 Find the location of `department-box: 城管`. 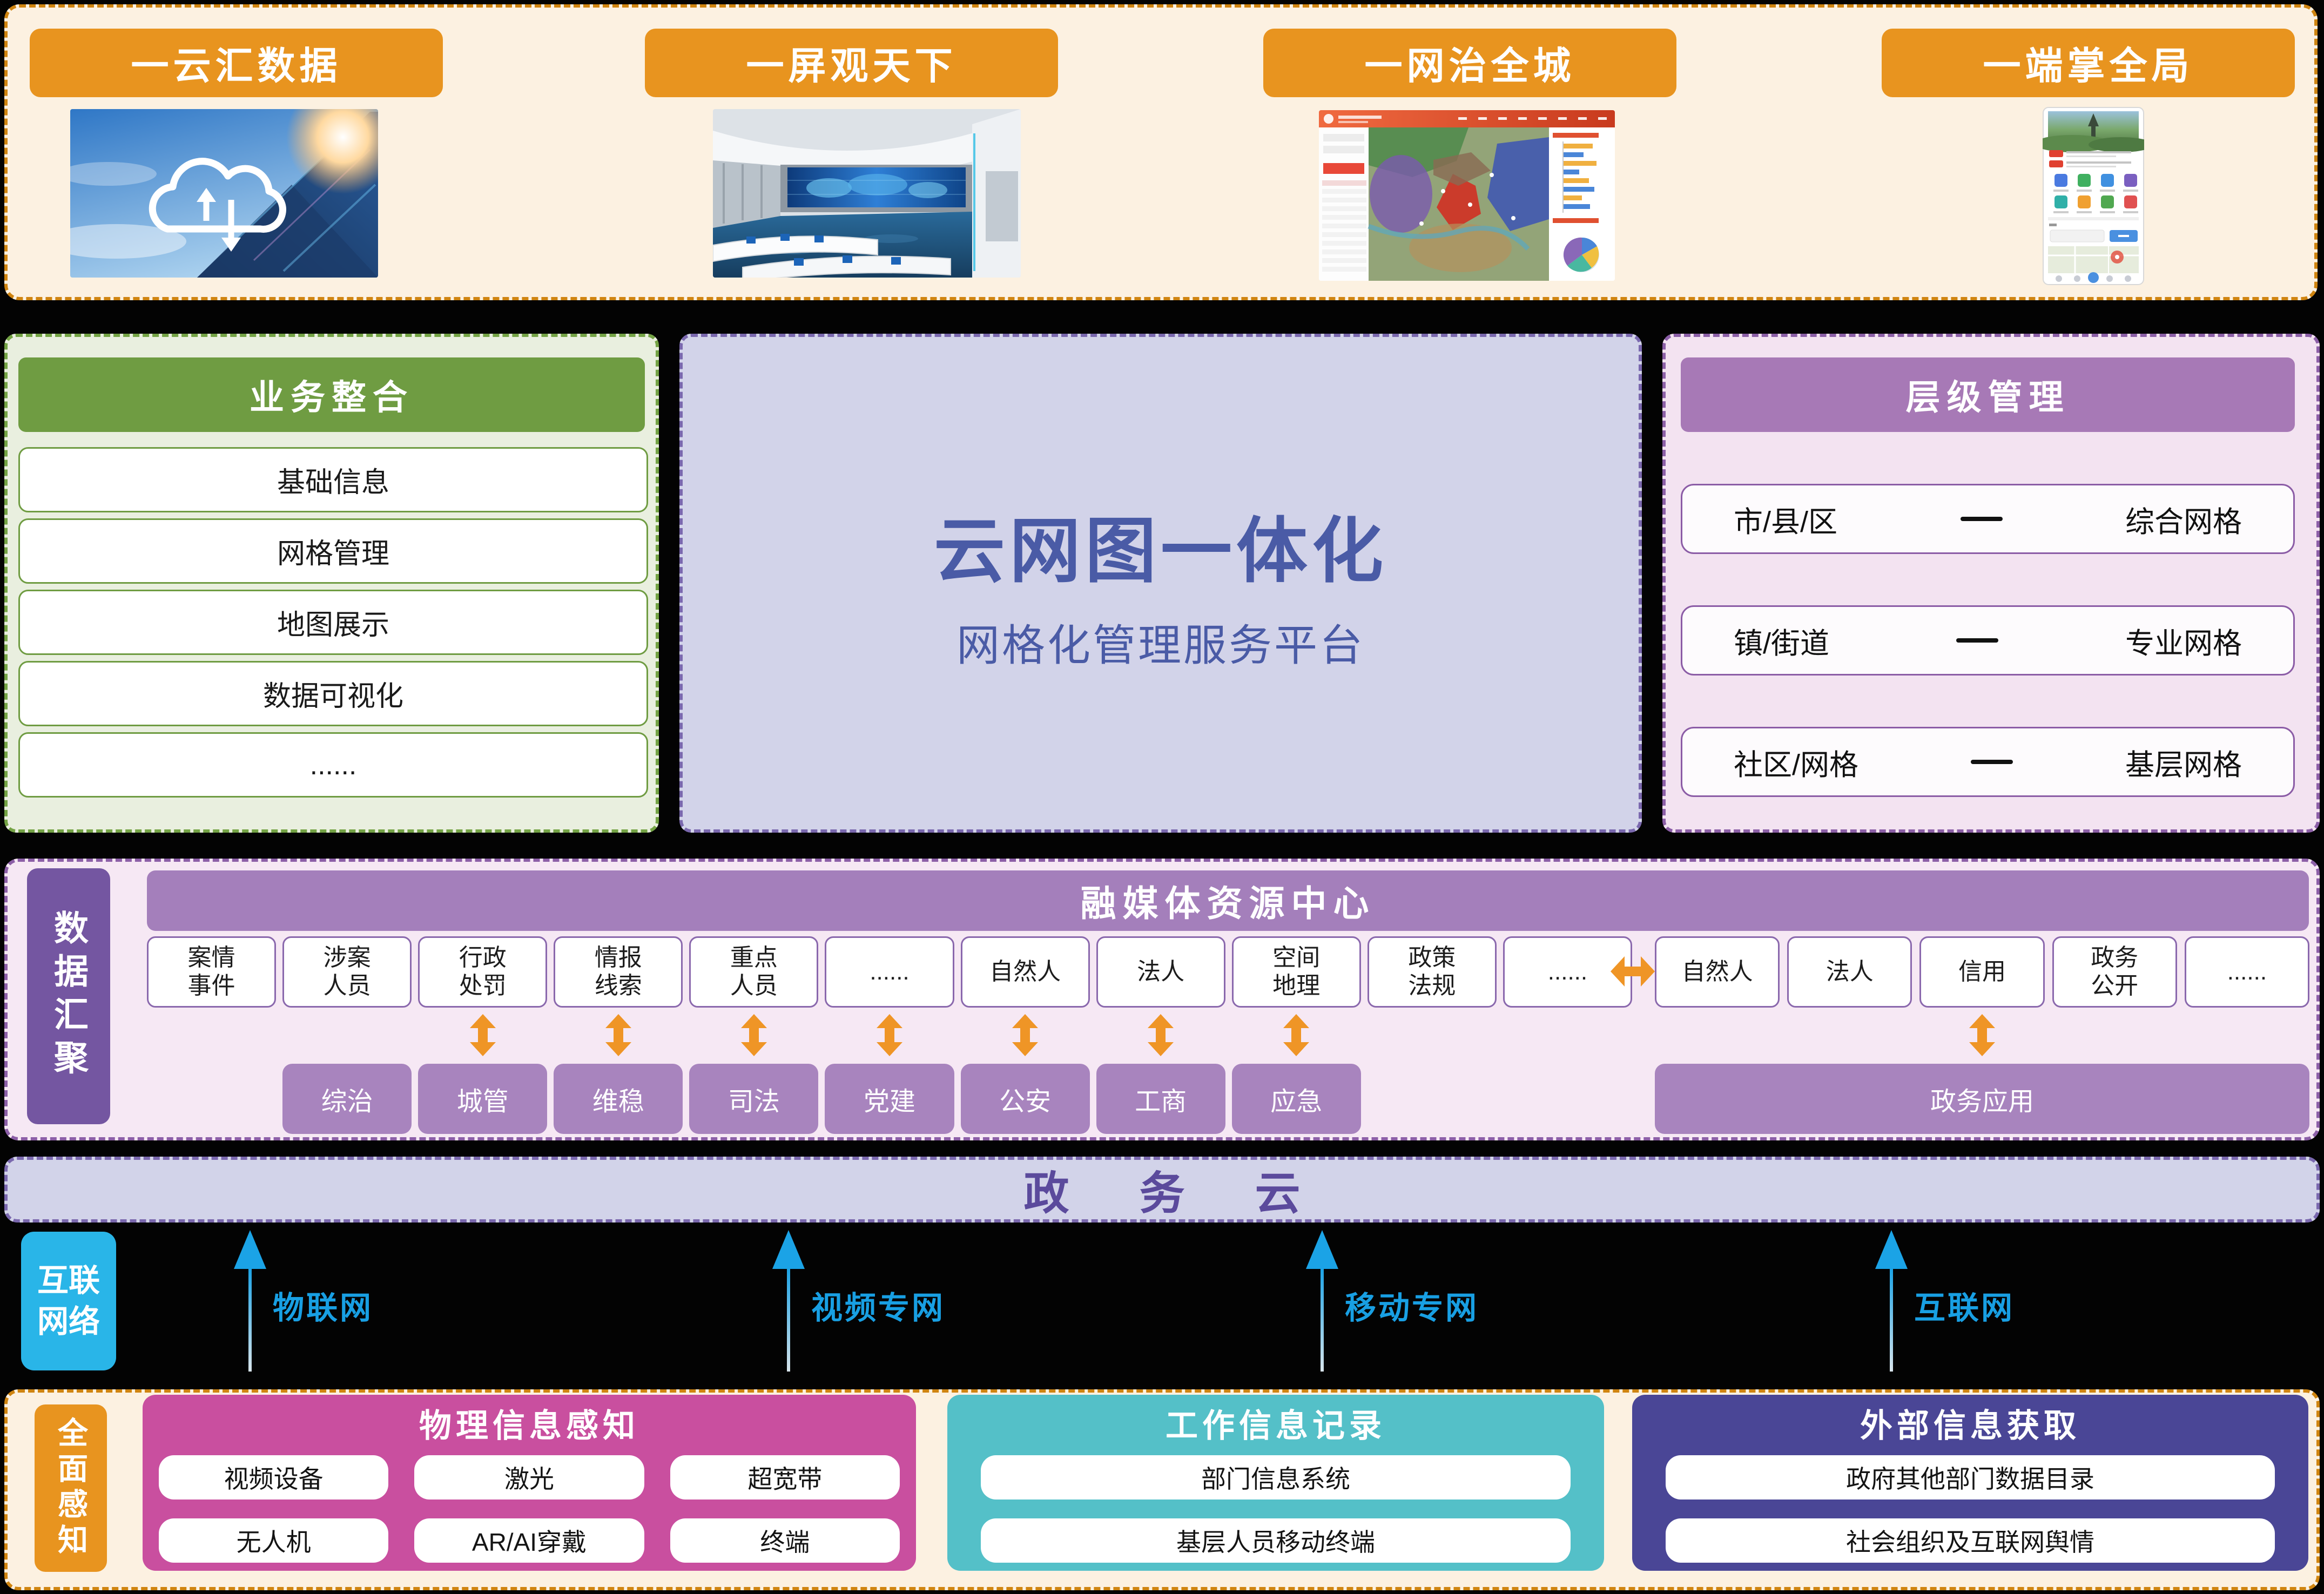

department-box: 城管 is located at coordinates (483, 1099).